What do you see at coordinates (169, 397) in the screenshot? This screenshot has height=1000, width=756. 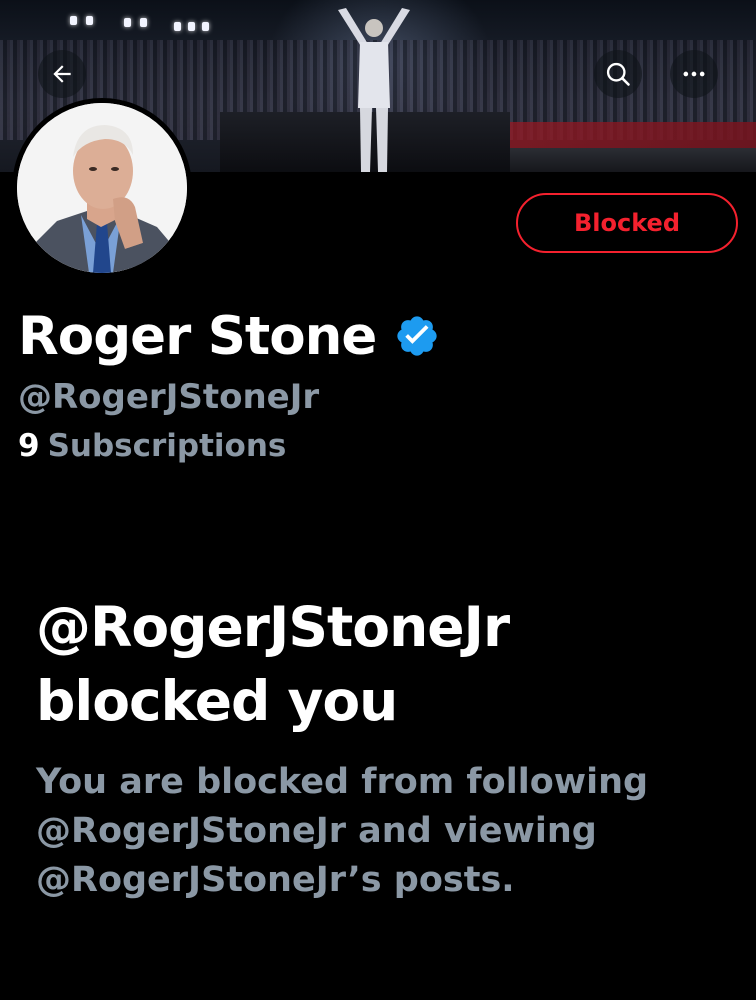 I see `profile-handle: @RogerJStoneJr` at bounding box center [169, 397].